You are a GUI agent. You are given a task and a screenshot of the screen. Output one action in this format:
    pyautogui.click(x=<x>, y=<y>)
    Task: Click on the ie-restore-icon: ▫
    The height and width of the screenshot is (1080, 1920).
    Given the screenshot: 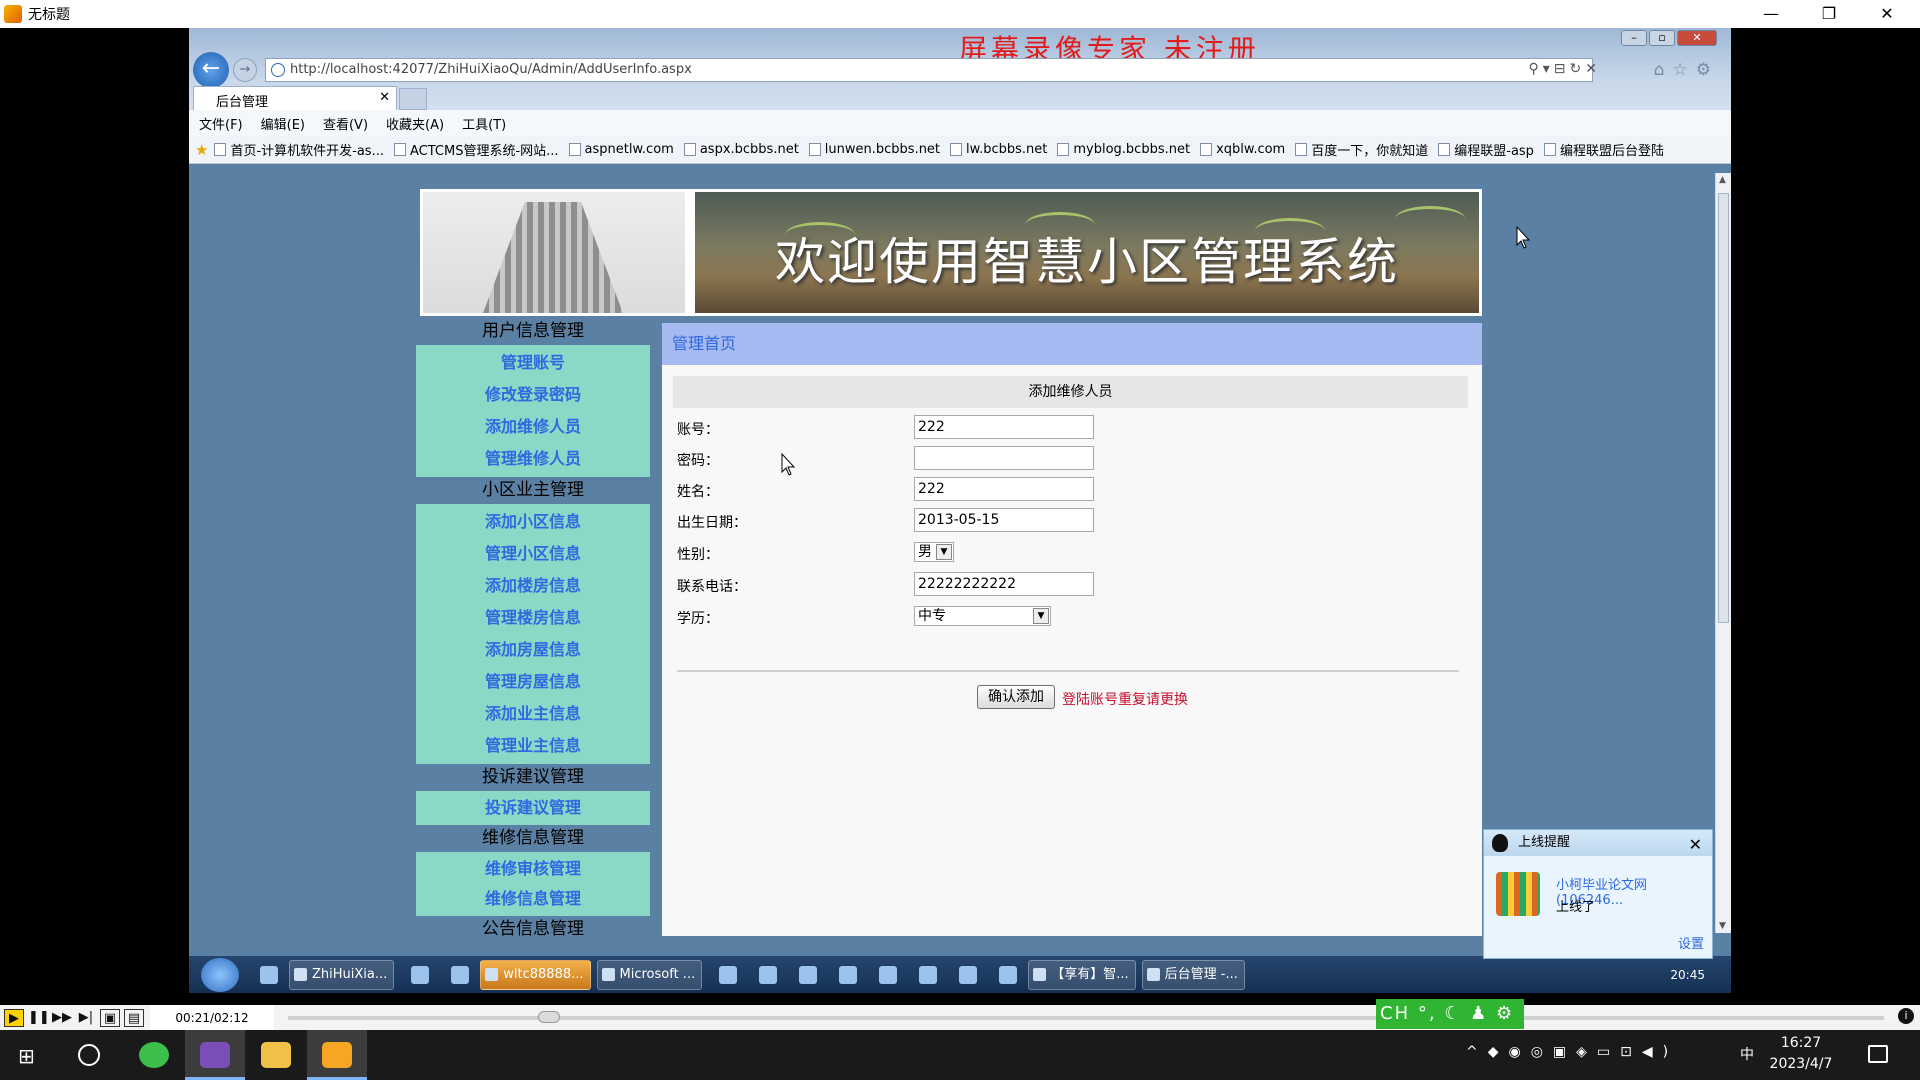 What is the action you would take?
    pyautogui.click(x=1662, y=38)
    